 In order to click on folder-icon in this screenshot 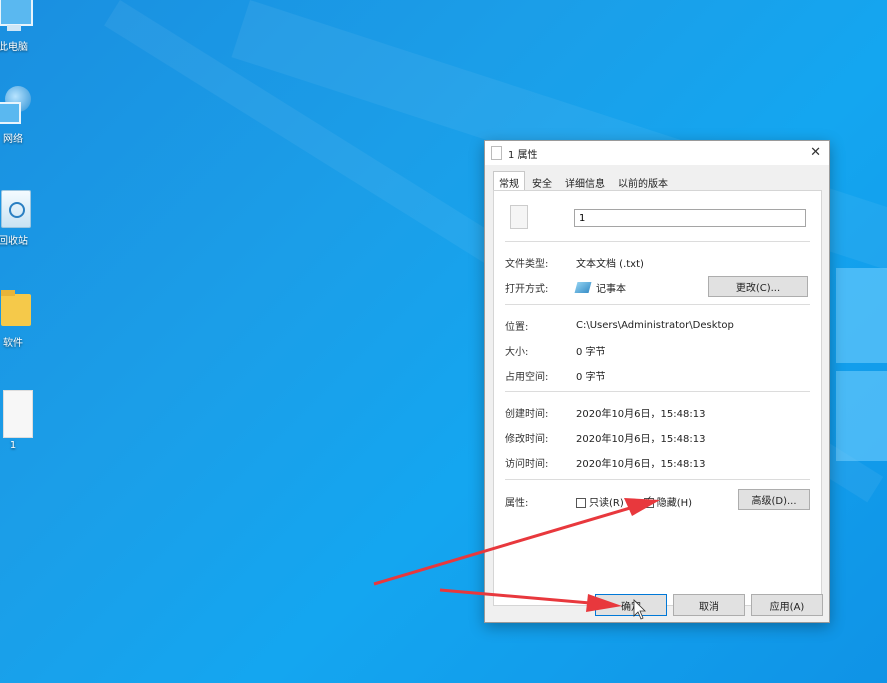, I will do `click(16, 310)`.